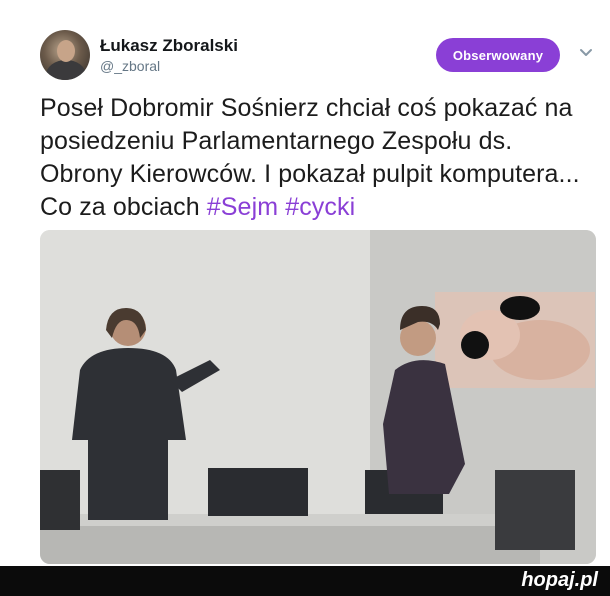  Describe the element at coordinates (66, 51) in the screenshot. I see `avatar-face` at that location.